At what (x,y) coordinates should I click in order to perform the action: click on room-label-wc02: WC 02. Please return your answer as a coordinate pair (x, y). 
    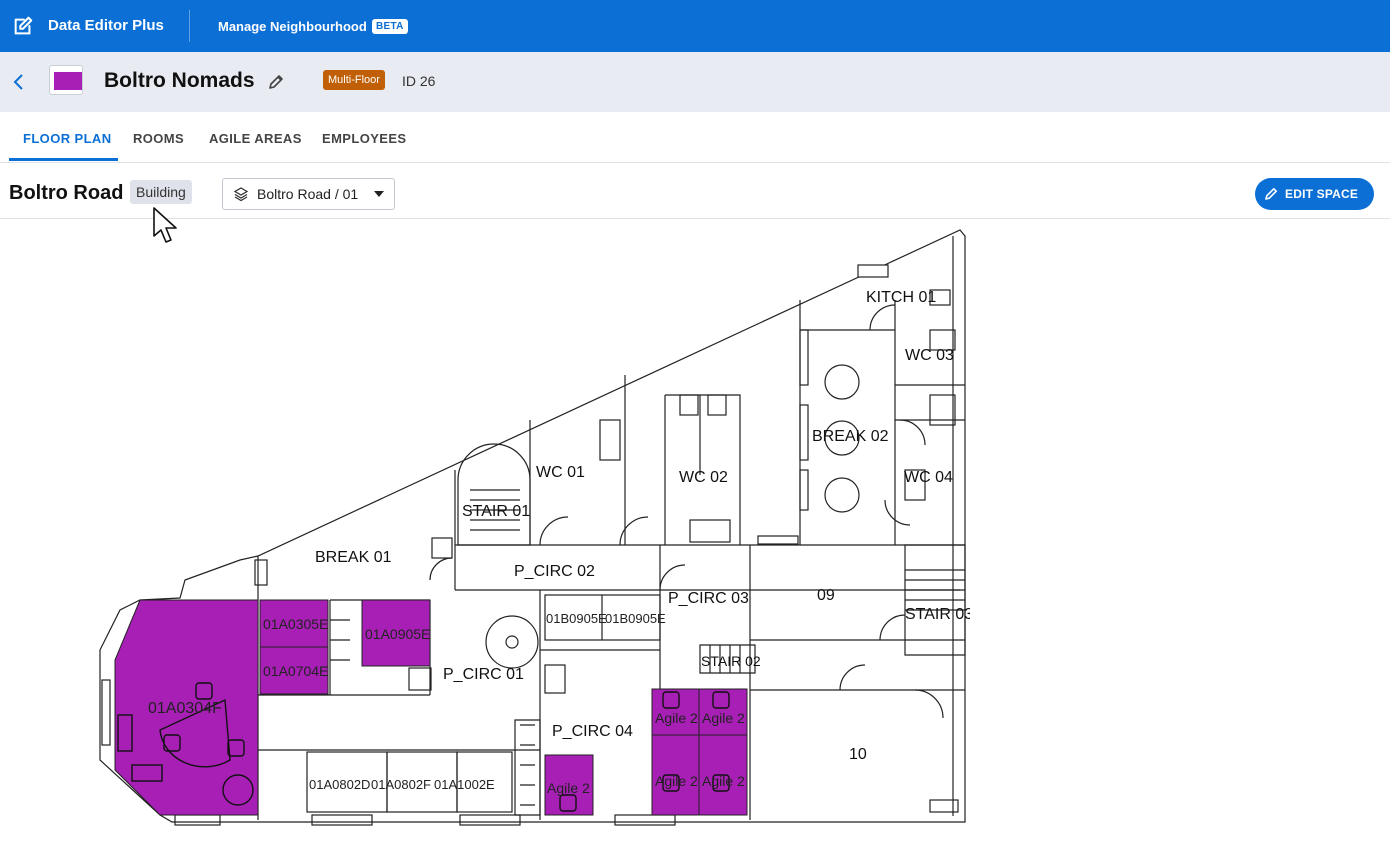
    Looking at the image, I should click on (703, 477).